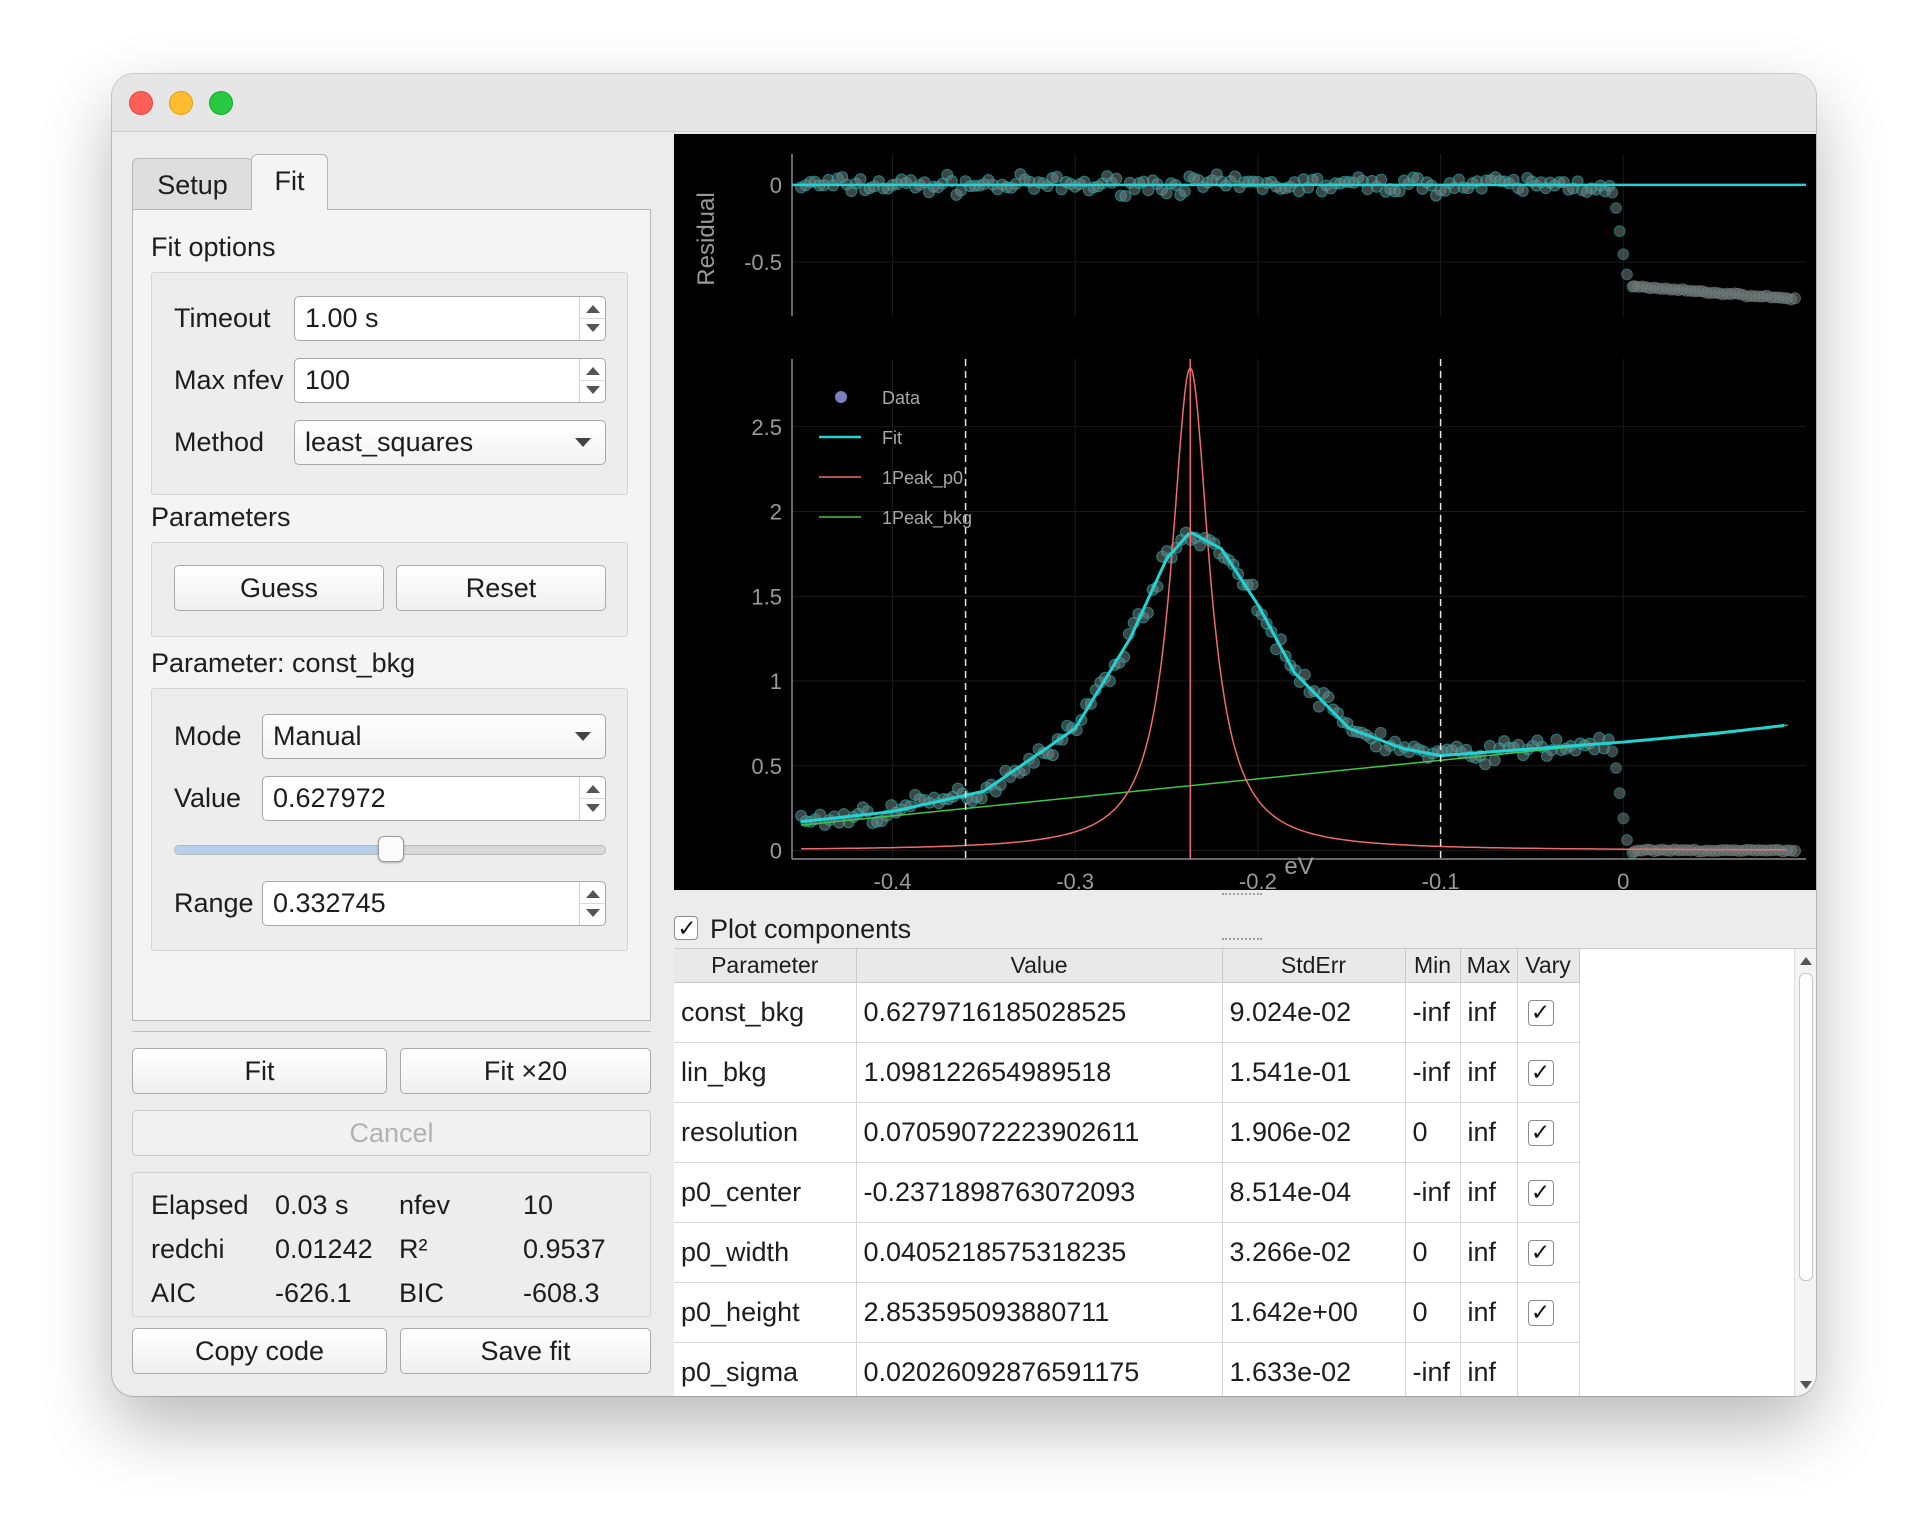 The image size is (1924, 1540). What do you see at coordinates (592, 380) in the screenshot?
I see `max-nfev-stepper` at bounding box center [592, 380].